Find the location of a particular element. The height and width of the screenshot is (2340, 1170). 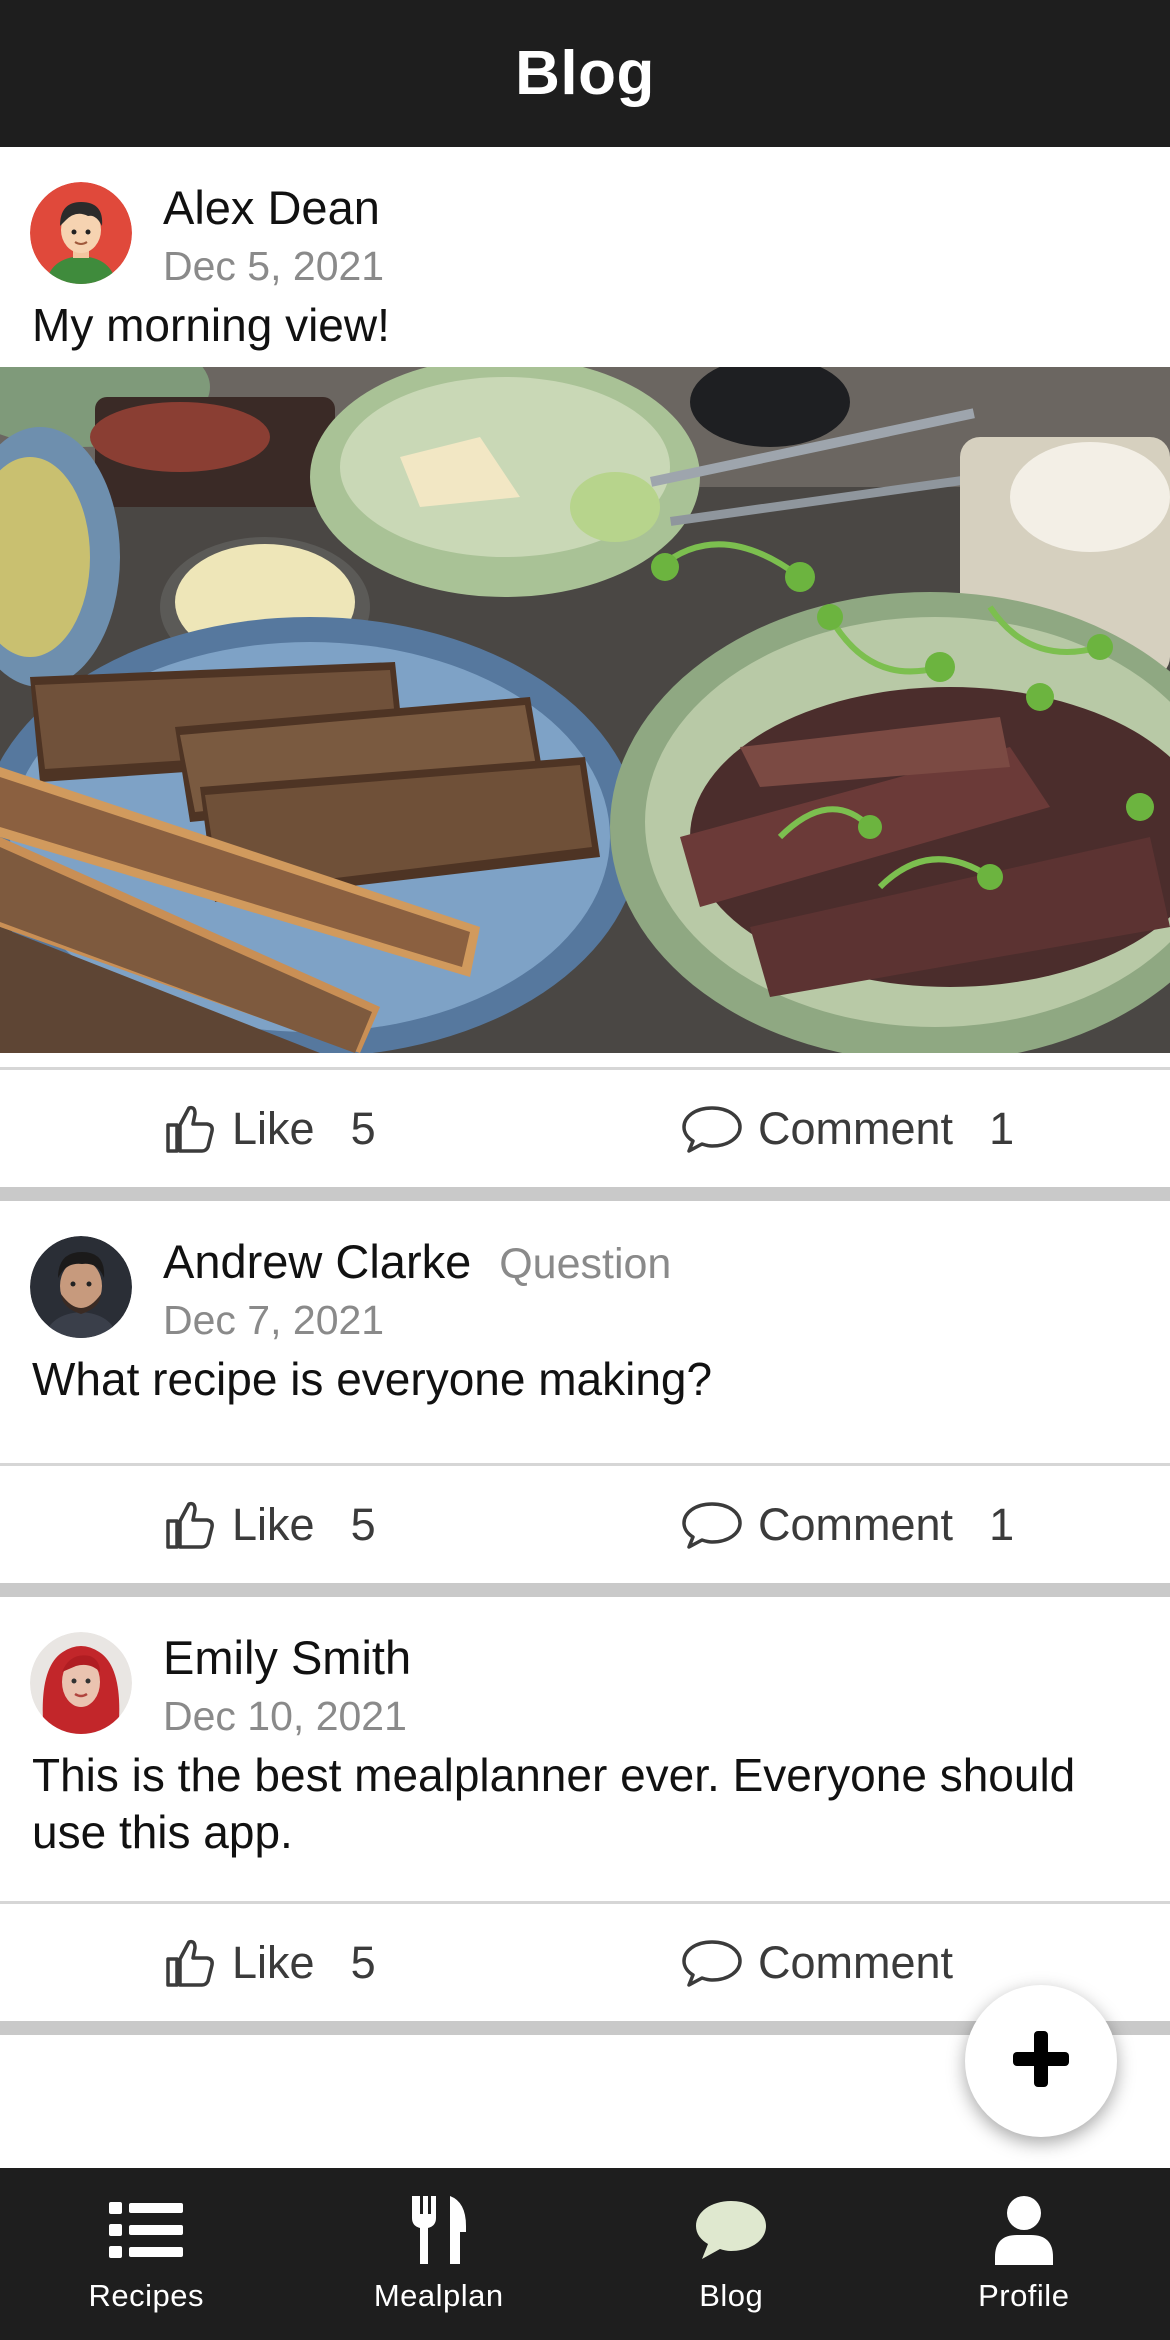

bottom-tab-bar: Recipes Mealplan Blog Profile is located at coordinates (585, 2254).